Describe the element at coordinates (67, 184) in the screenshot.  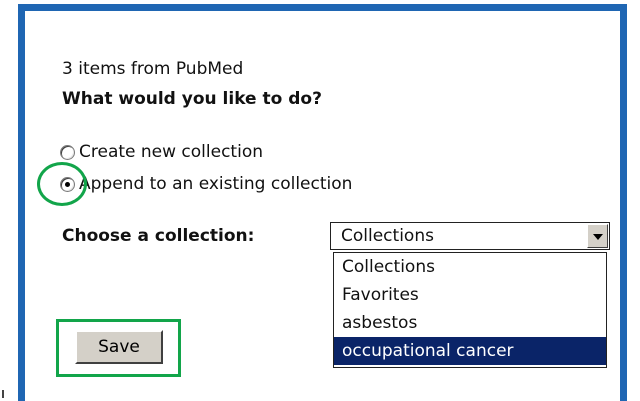
I see `radio-button-checked` at that location.